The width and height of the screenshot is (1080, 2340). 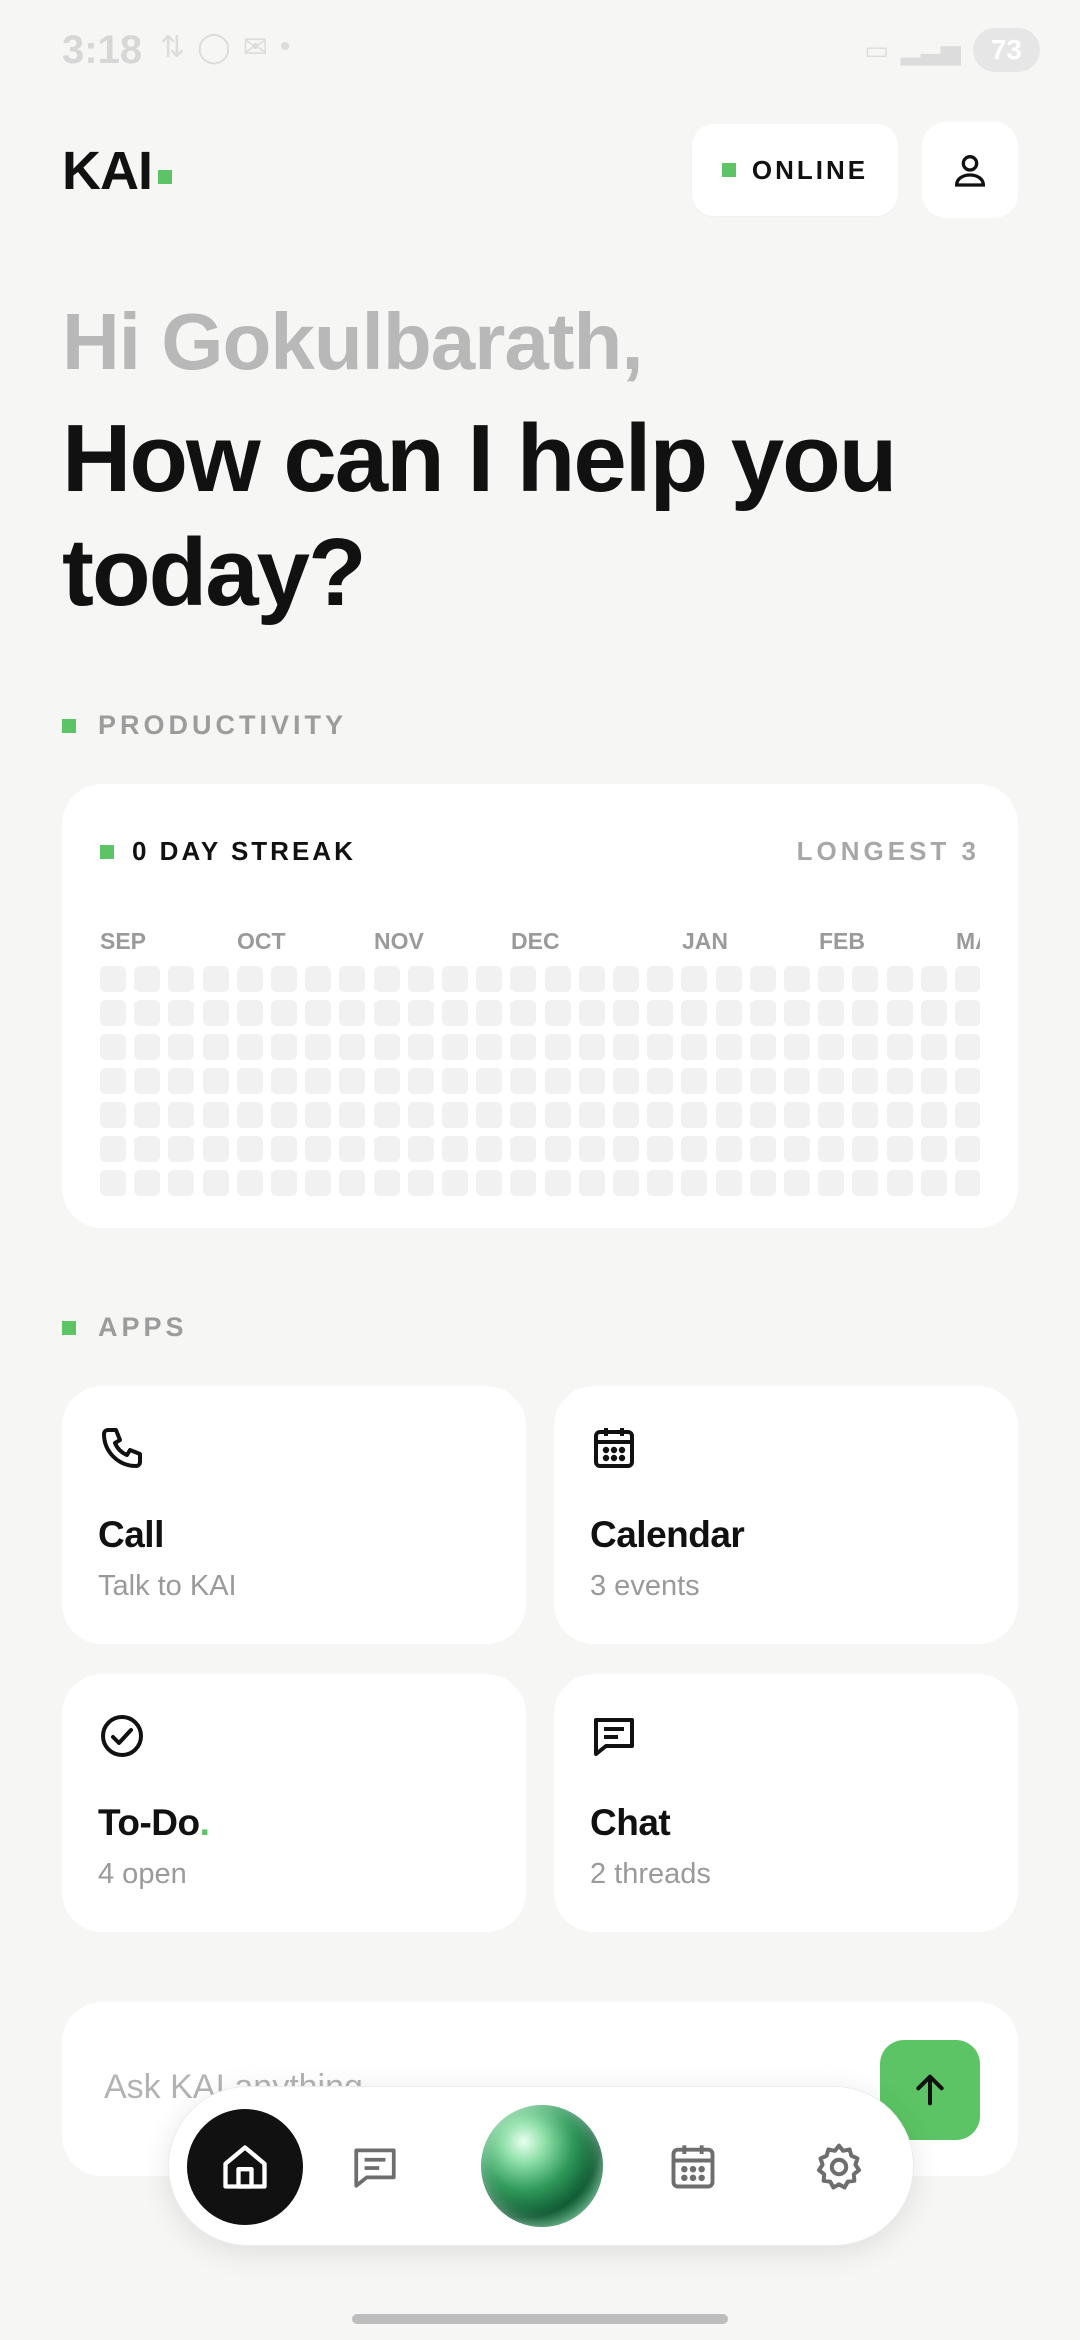 What do you see at coordinates (244, 851) in the screenshot?
I see `streak-text: 0 DAY STREAK` at bounding box center [244, 851].